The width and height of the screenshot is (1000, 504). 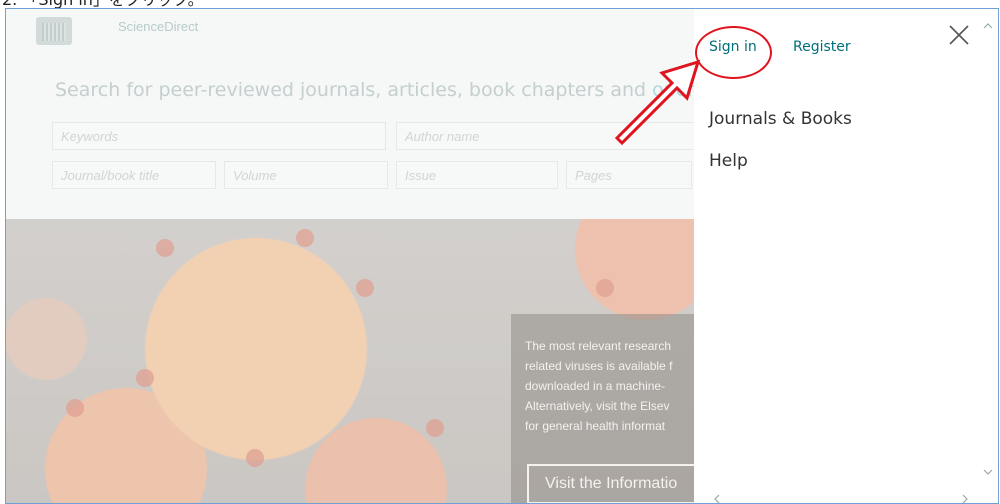 What do you see at coordinates (988, 472) in the screenshot?
I see `scroll-down-icon` at bounding box center [988, 472].